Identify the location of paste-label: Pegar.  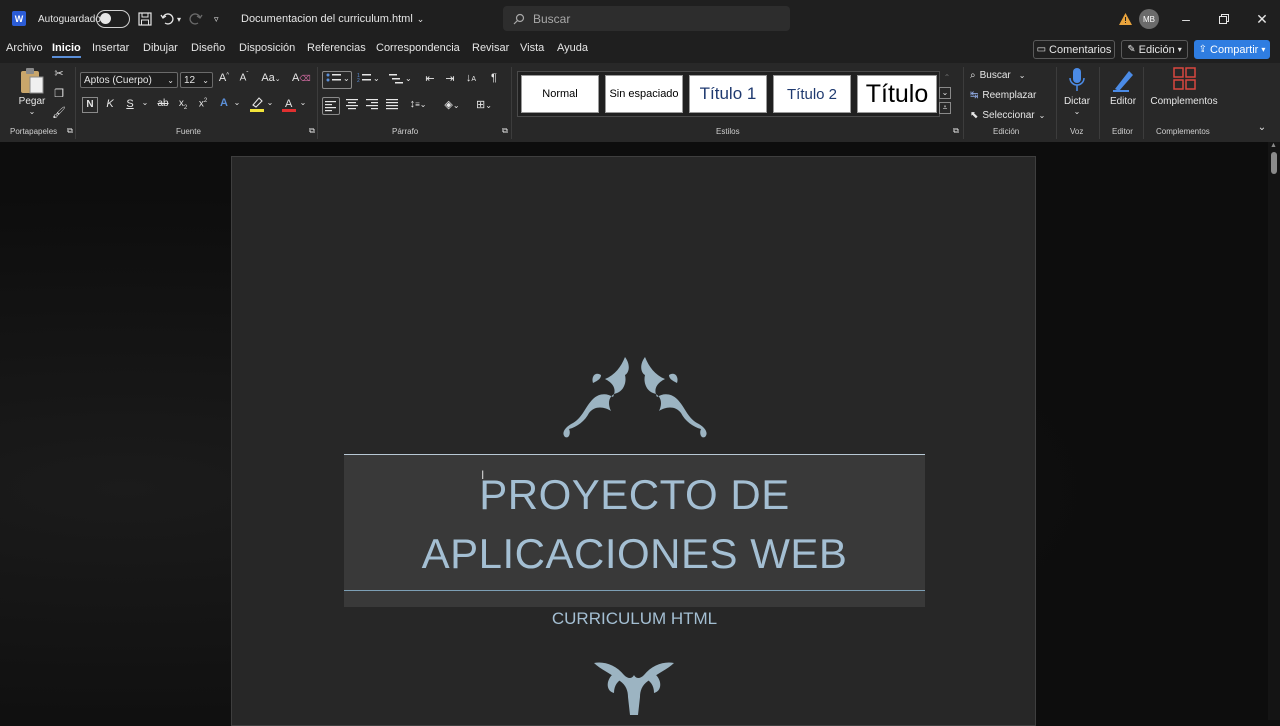
(32, 101).